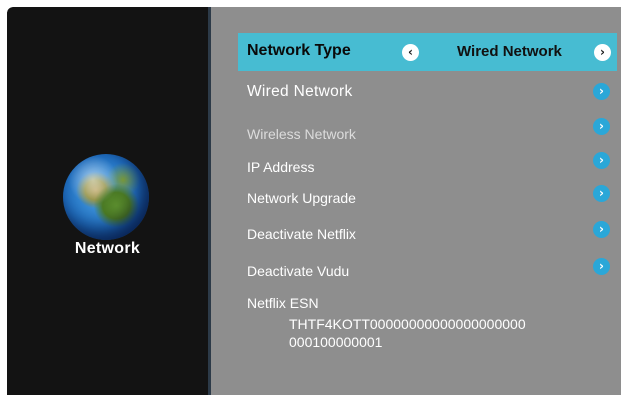 This screenshot has width=621, height=395. I want to click on menu-item-network-upgrade: Network Upgrade, so click(301, 198).